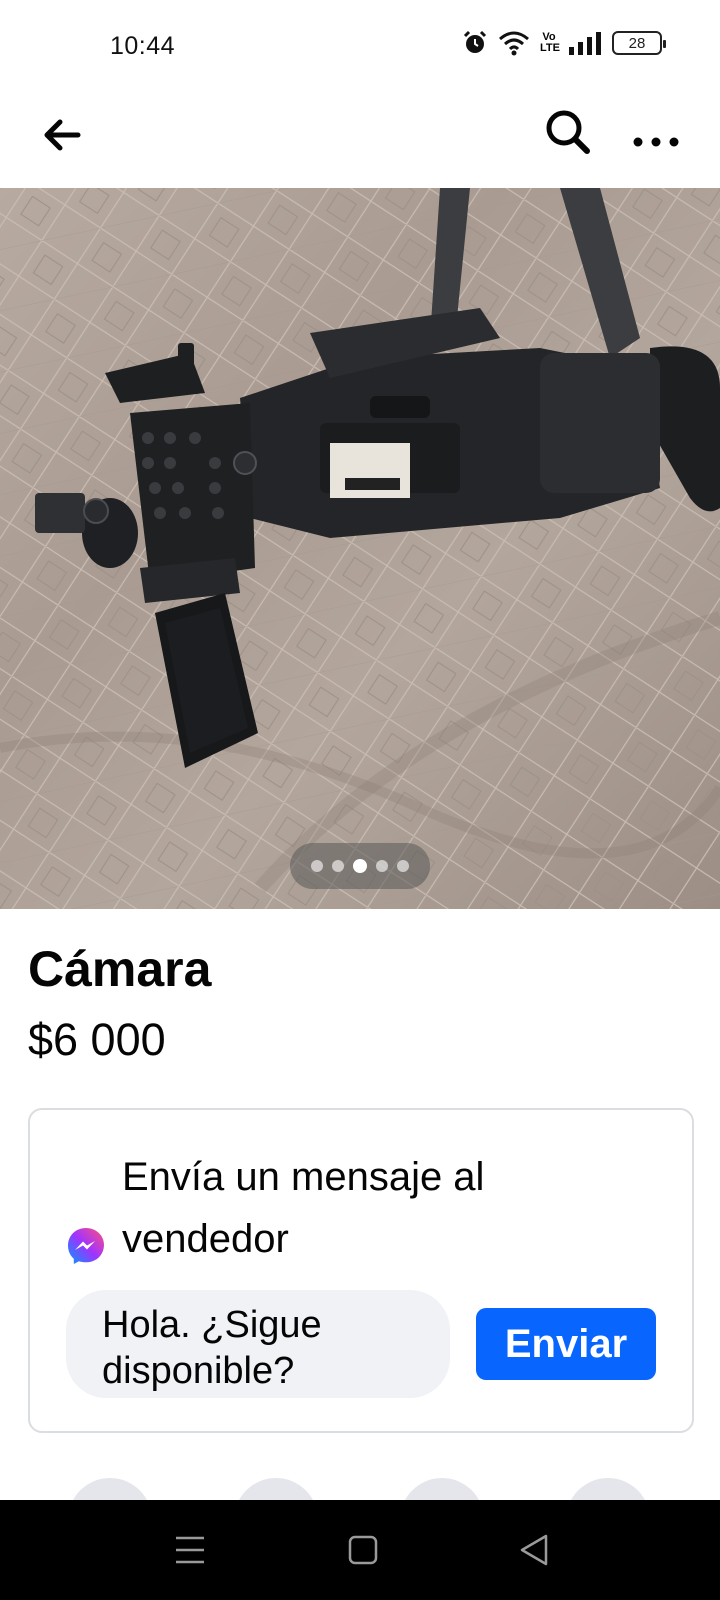  What do you see at coordinates (363, 1550) in the screenshot?
I see `home-icon` at bounding box center [363, 1550].